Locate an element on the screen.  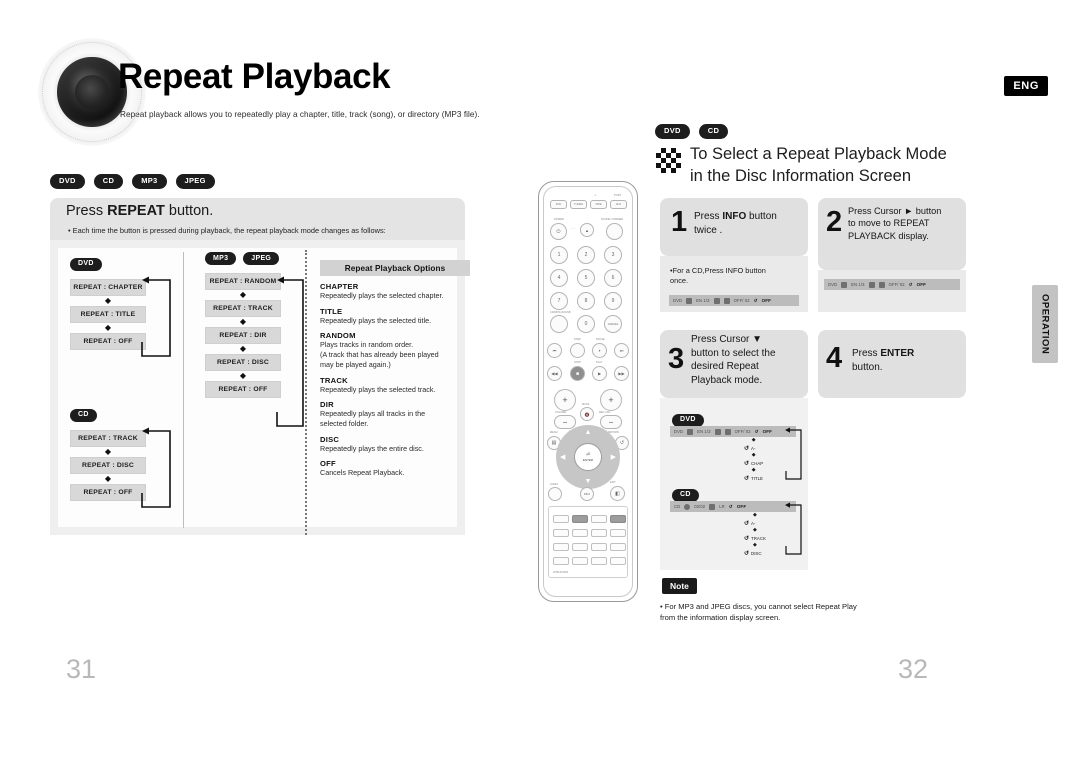
remote-forward-button: ▶▶ is located at coordinates (621, 373).